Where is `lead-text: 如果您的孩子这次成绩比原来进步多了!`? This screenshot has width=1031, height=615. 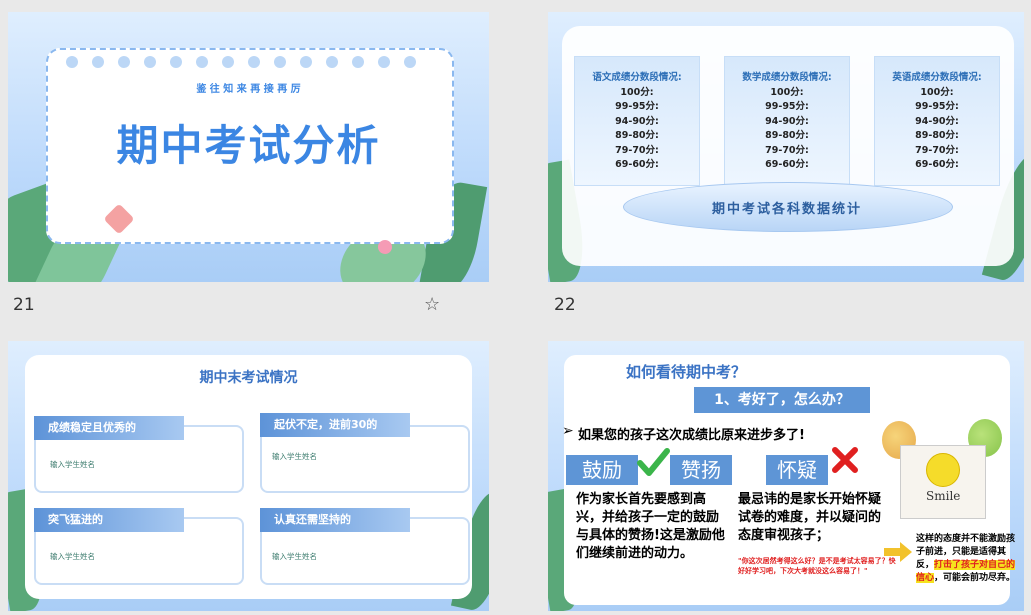
lead-text: 如果您的孩子这次成绩比原来进步多了! is located at coordinates (691, 435).